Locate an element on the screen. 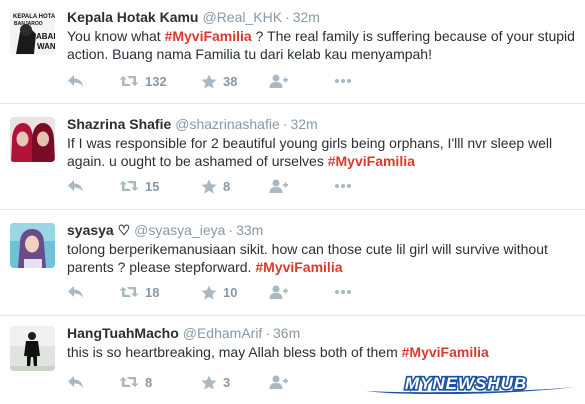 The height and width of the screenshot is (404, 585). tweet-text-part: You know what is located at coordinates (116, 36).